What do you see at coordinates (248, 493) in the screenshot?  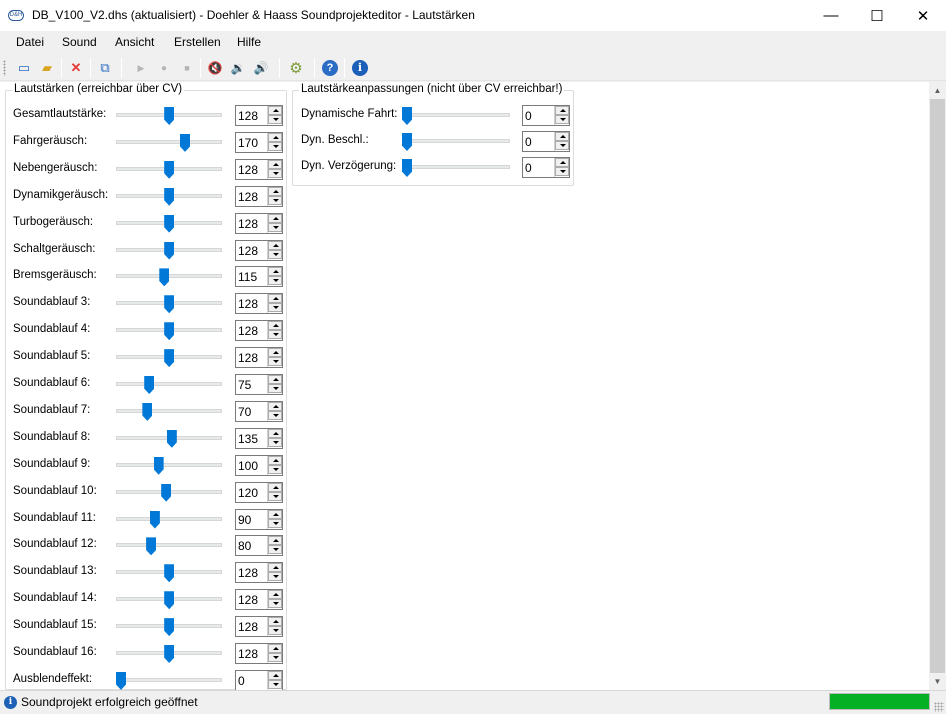 I see `volume-value: 120` at bounding box center [248, 493].